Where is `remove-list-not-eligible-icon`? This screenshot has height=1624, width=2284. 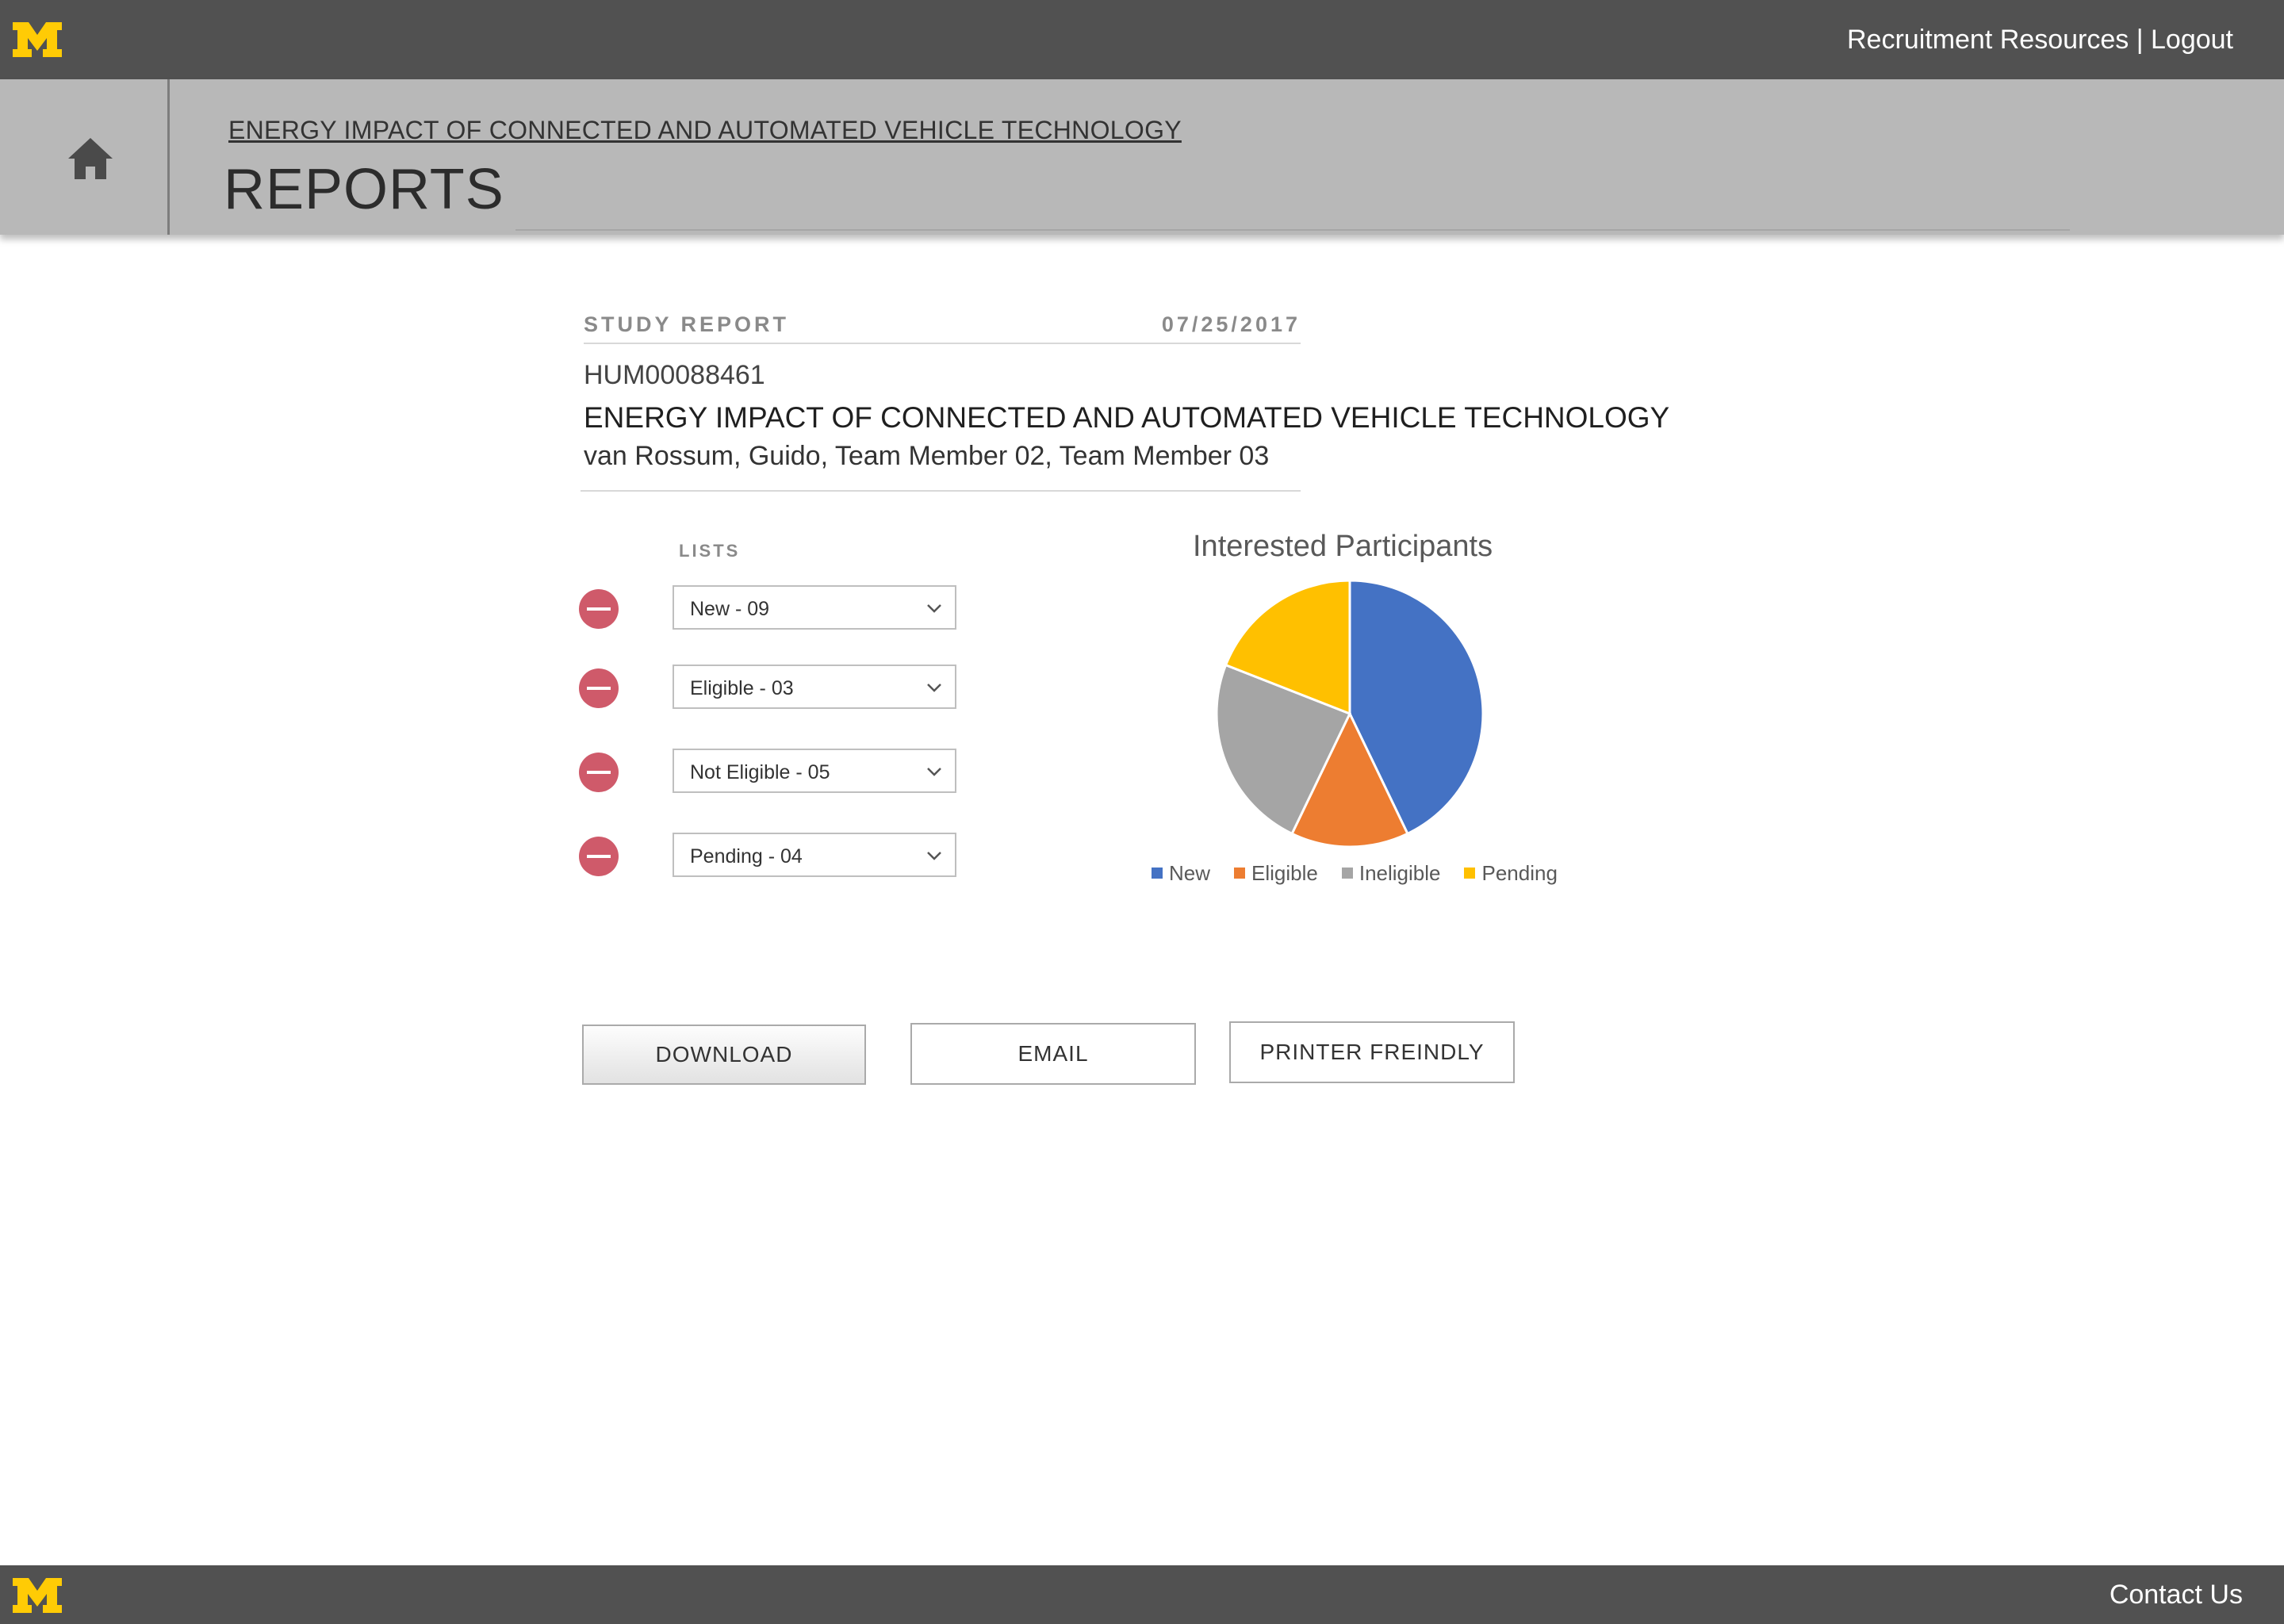 remove-list-not-eligible-icon is located at coordinates (599, 772).